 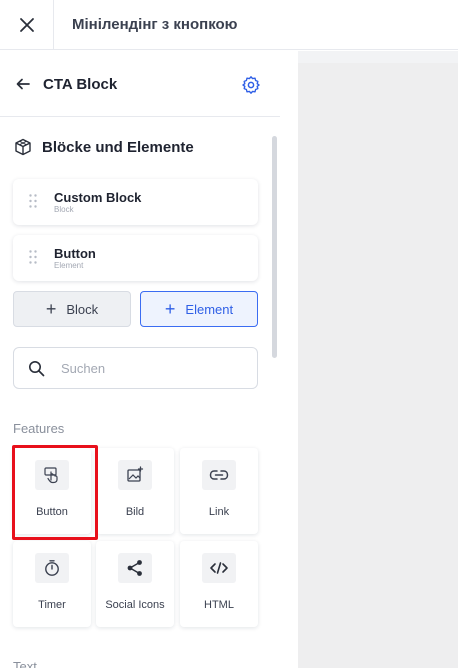 I want to click on tree-item-type: Block, so click(x=64, y=209).